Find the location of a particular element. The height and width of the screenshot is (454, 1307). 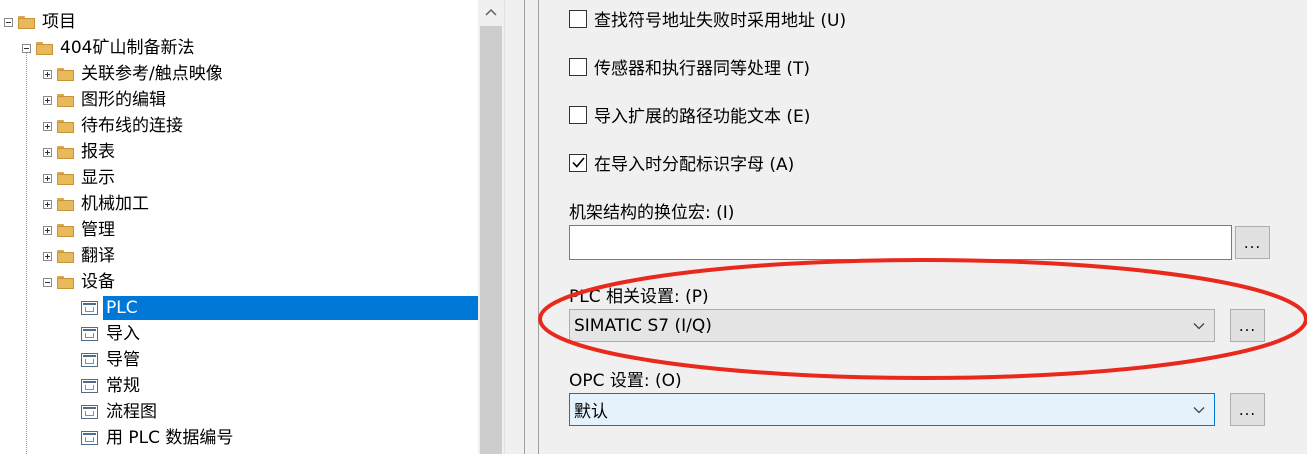

tree-node-label: 导入 is located at coordinates (123, 334).